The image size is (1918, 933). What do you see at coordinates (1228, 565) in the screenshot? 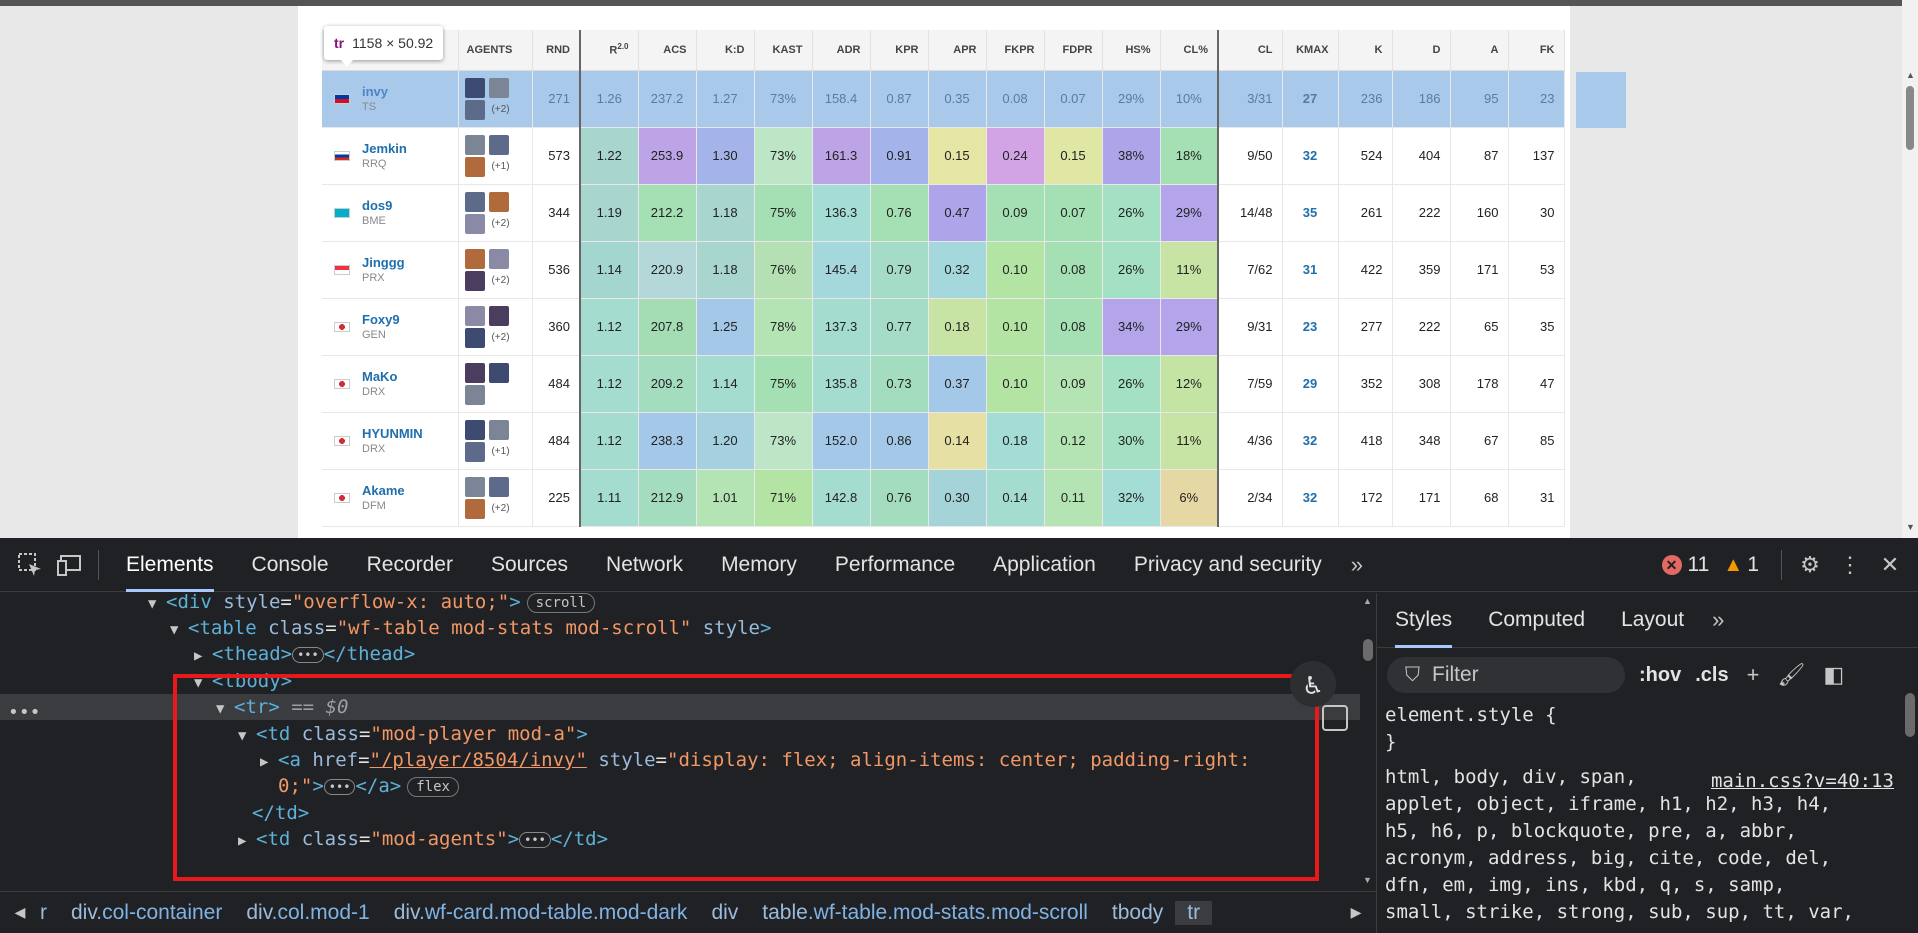
I see `tab-privacy-and-security: Privacy and security` at bounding box center [1228, 565].